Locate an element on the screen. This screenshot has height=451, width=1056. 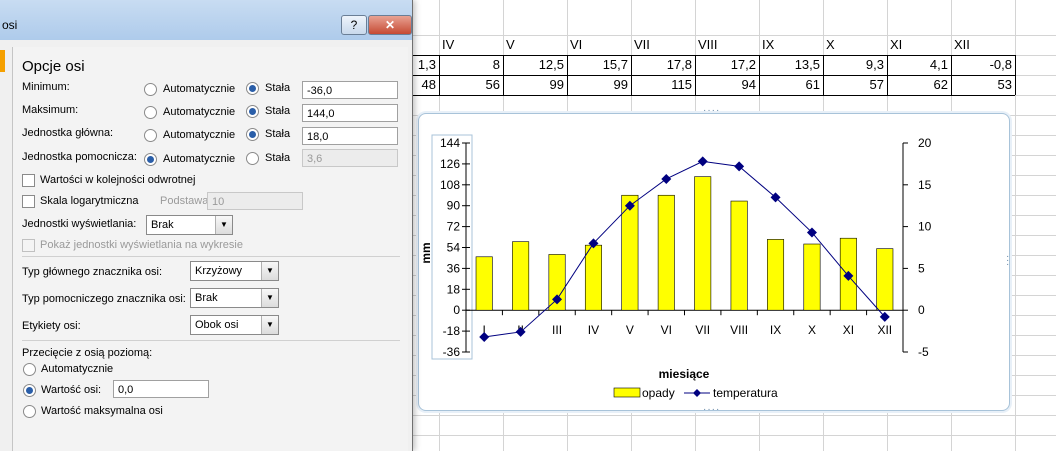
x-axis-tick-label: VII is located at coordinates (702, 330).